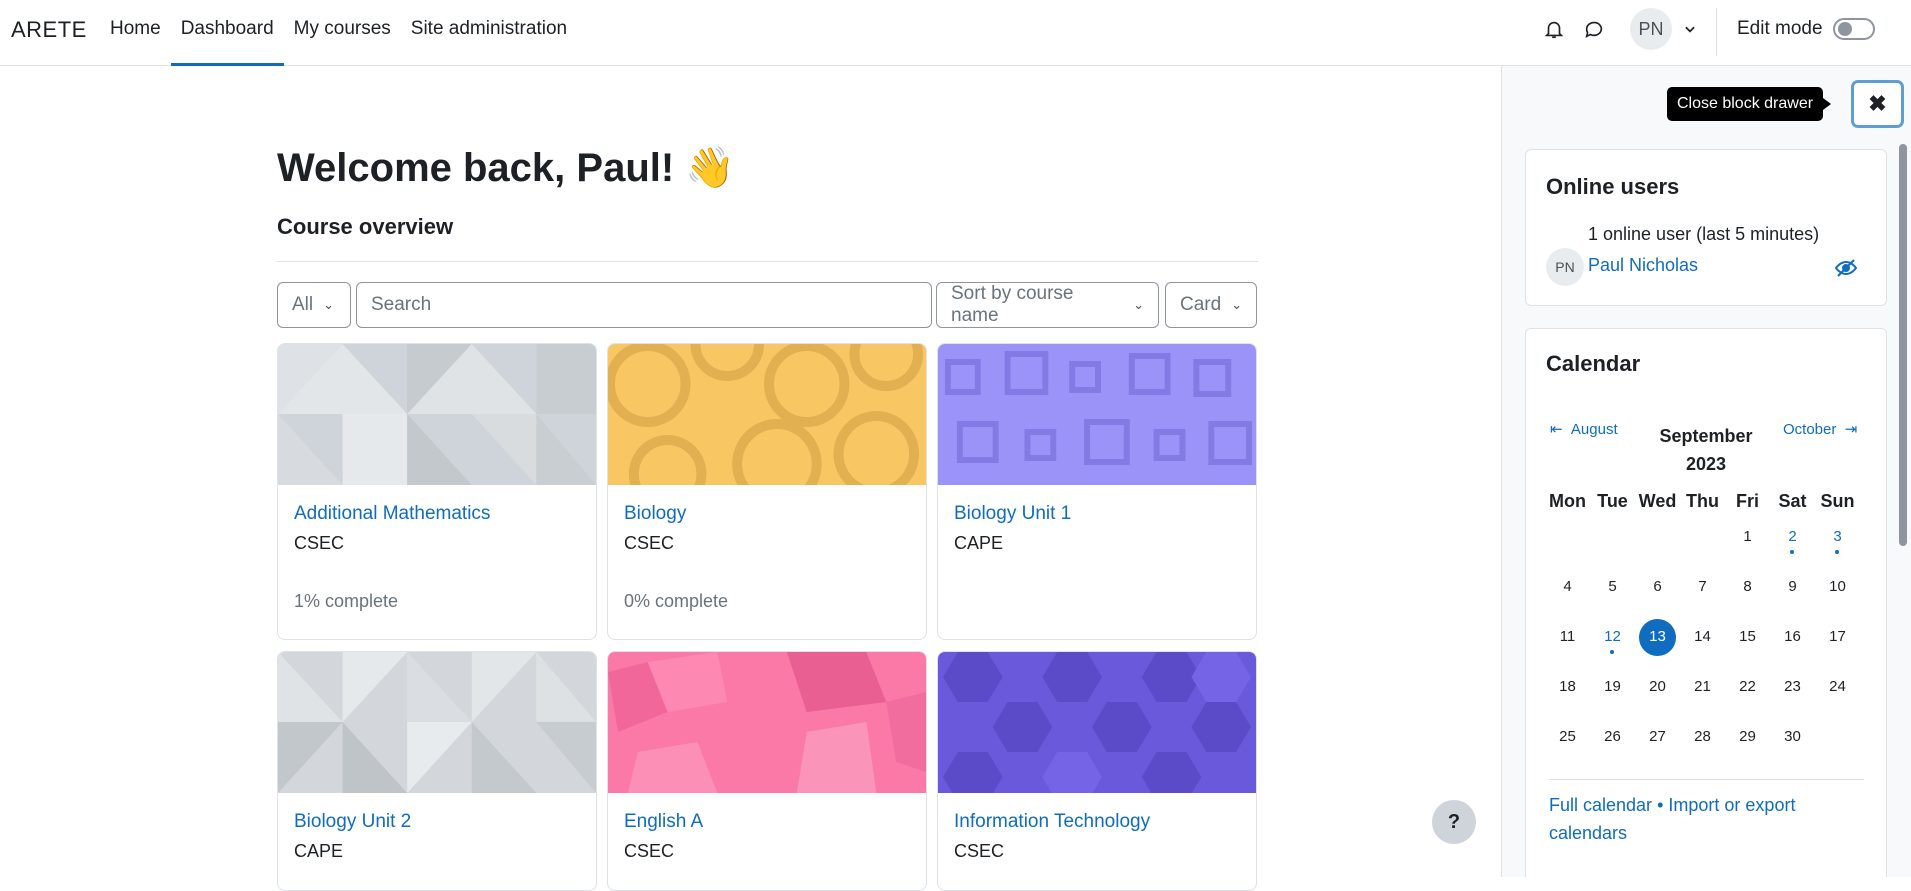 The image size is (1911, 891). I want to click on calendar-day-with-event: 12, so click(1612, 636).